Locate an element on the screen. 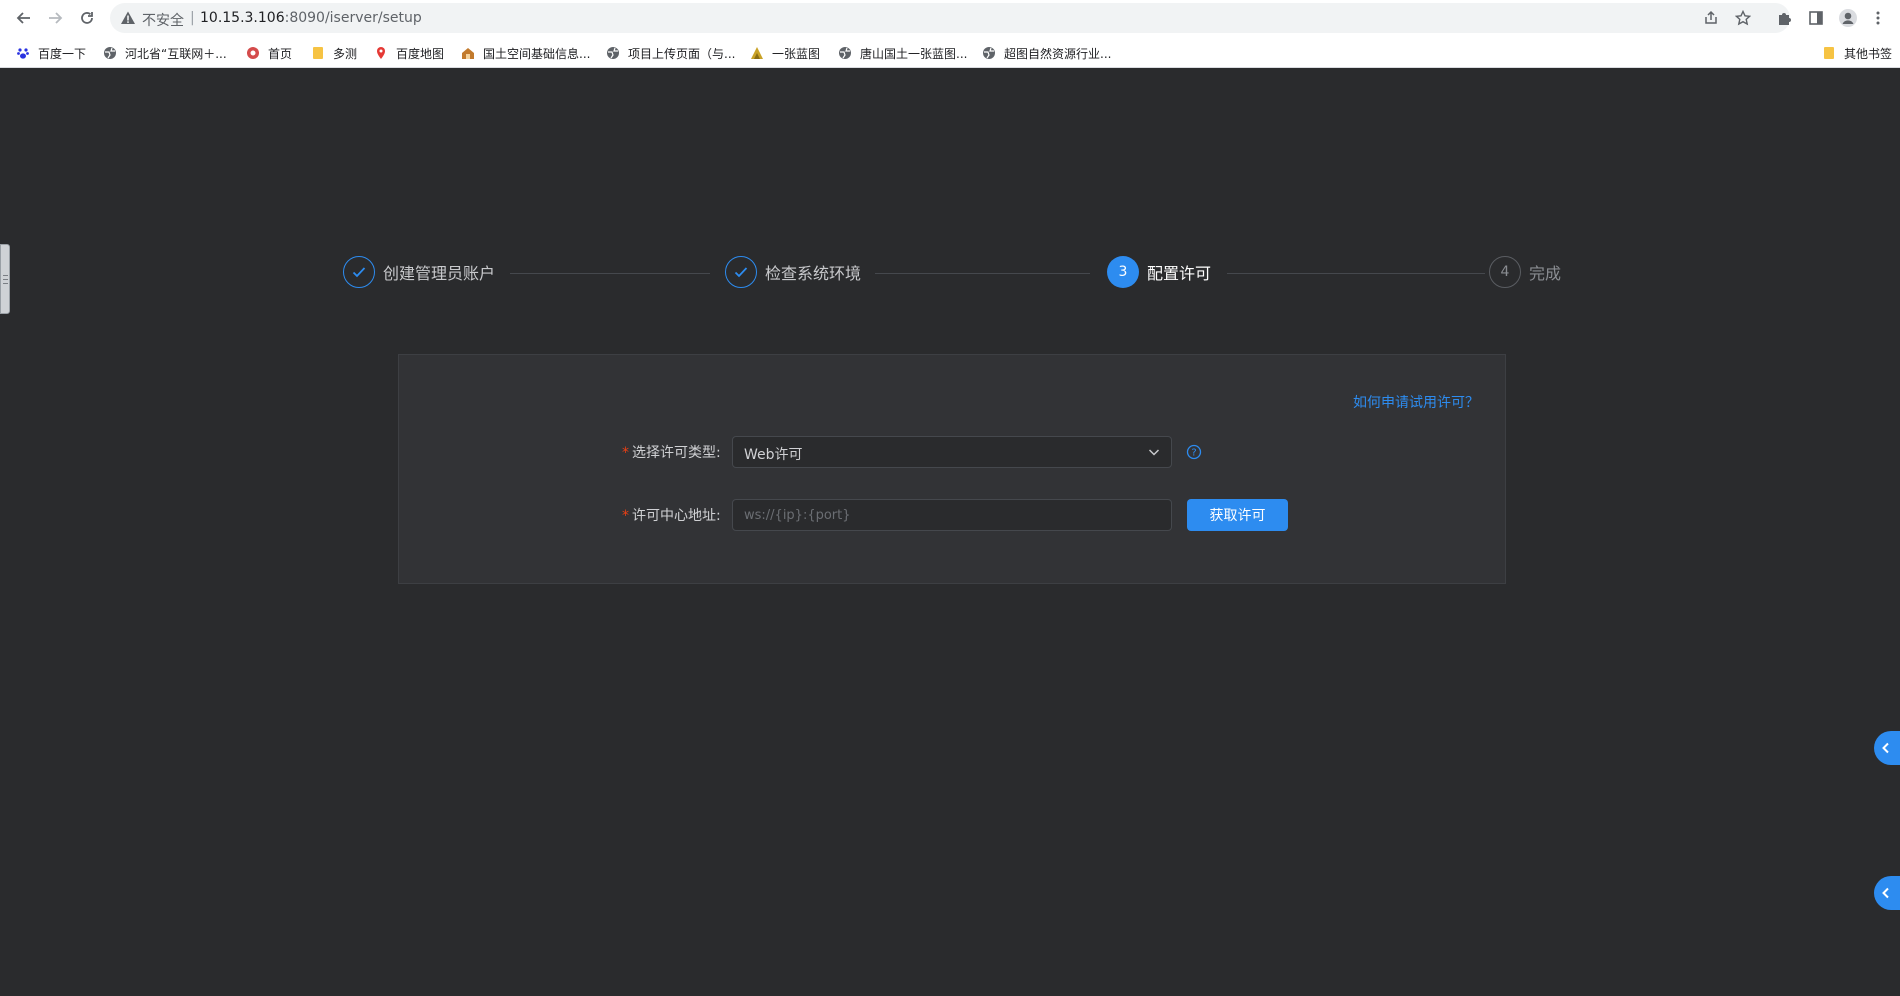 Image resolution: width=1900 pixels, height=996 pixels. step-create-admin: 创建管理员账户 is located at coordinates (419, 272).